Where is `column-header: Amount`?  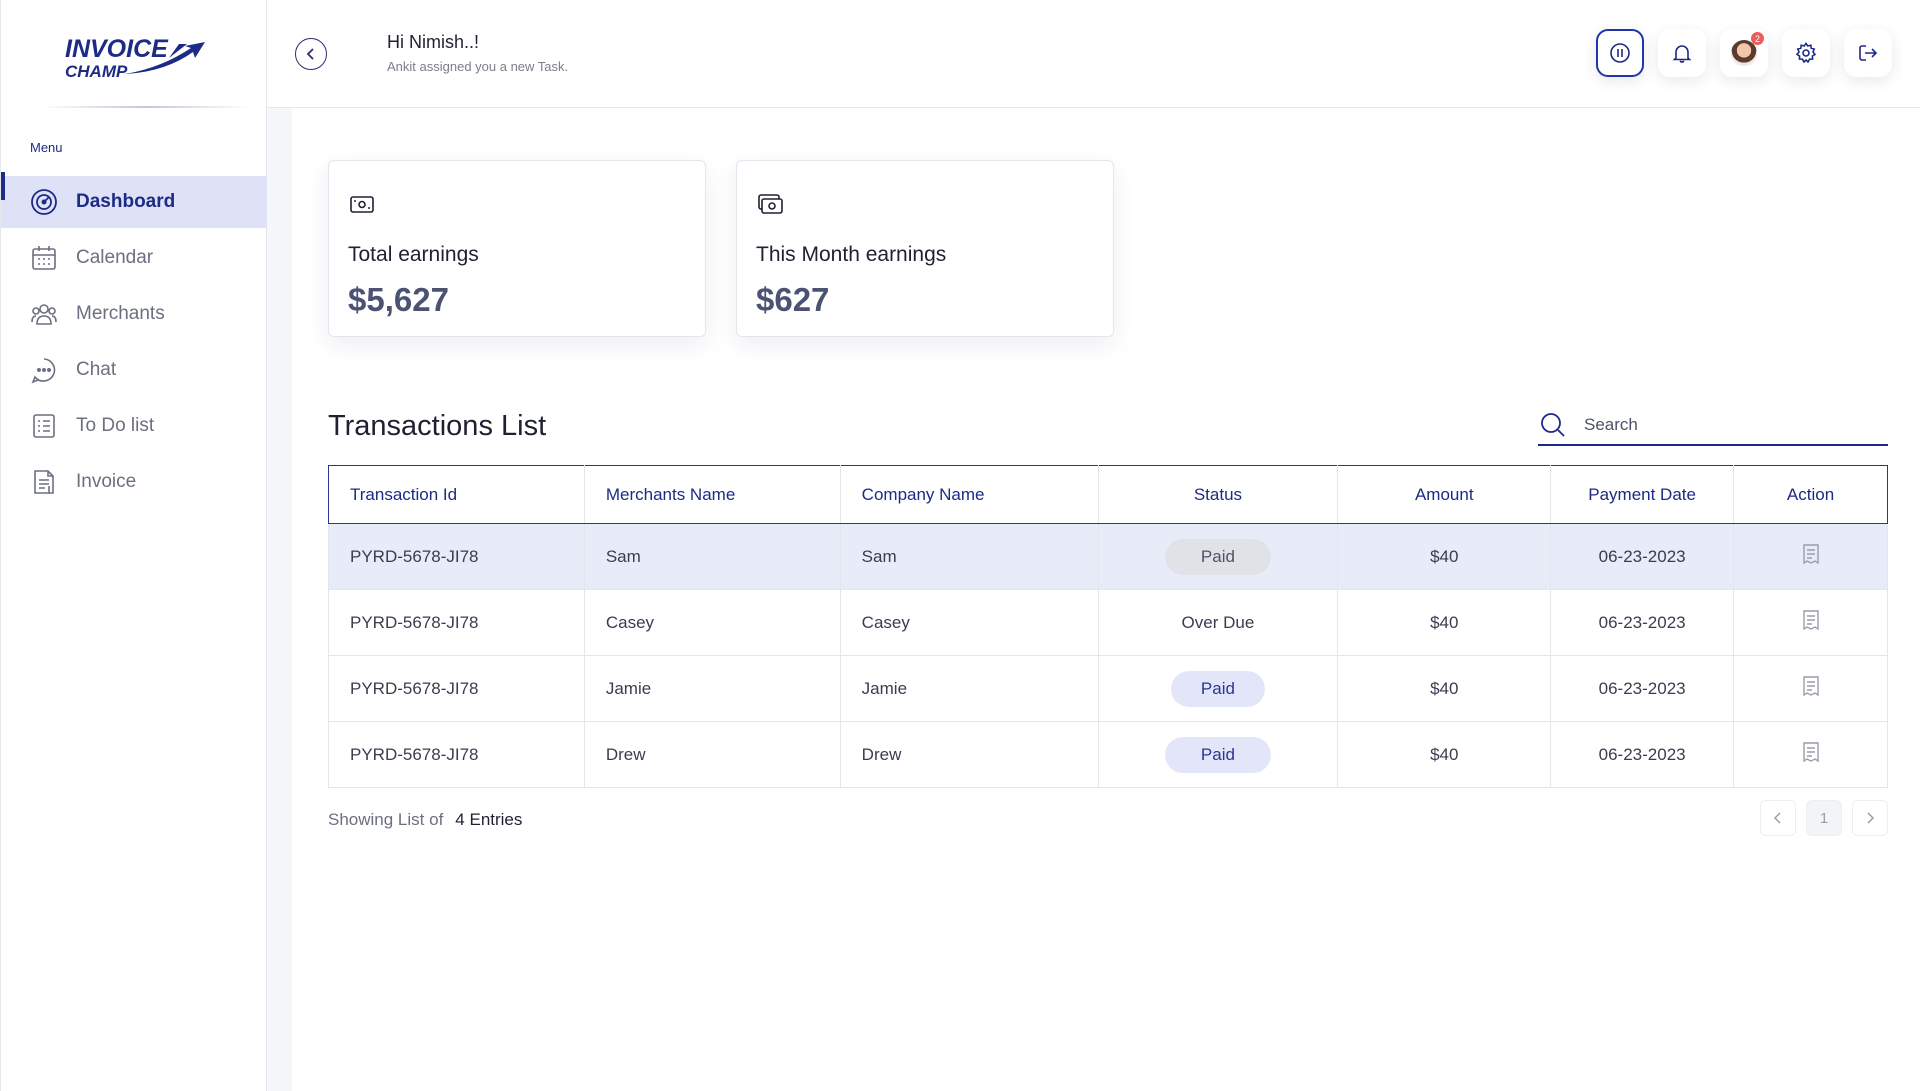 column-header: Amount is located at coordinates (1444, 494).